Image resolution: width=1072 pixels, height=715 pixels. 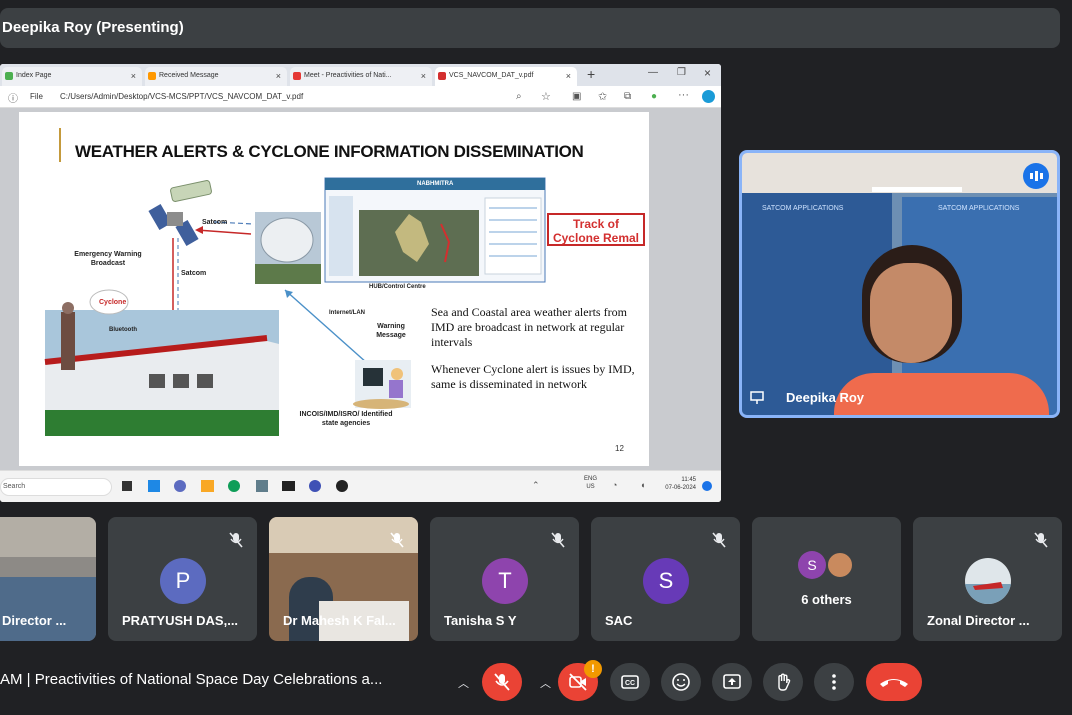 I want to click on restore-icon: ❐, so click(x=681, y=72).